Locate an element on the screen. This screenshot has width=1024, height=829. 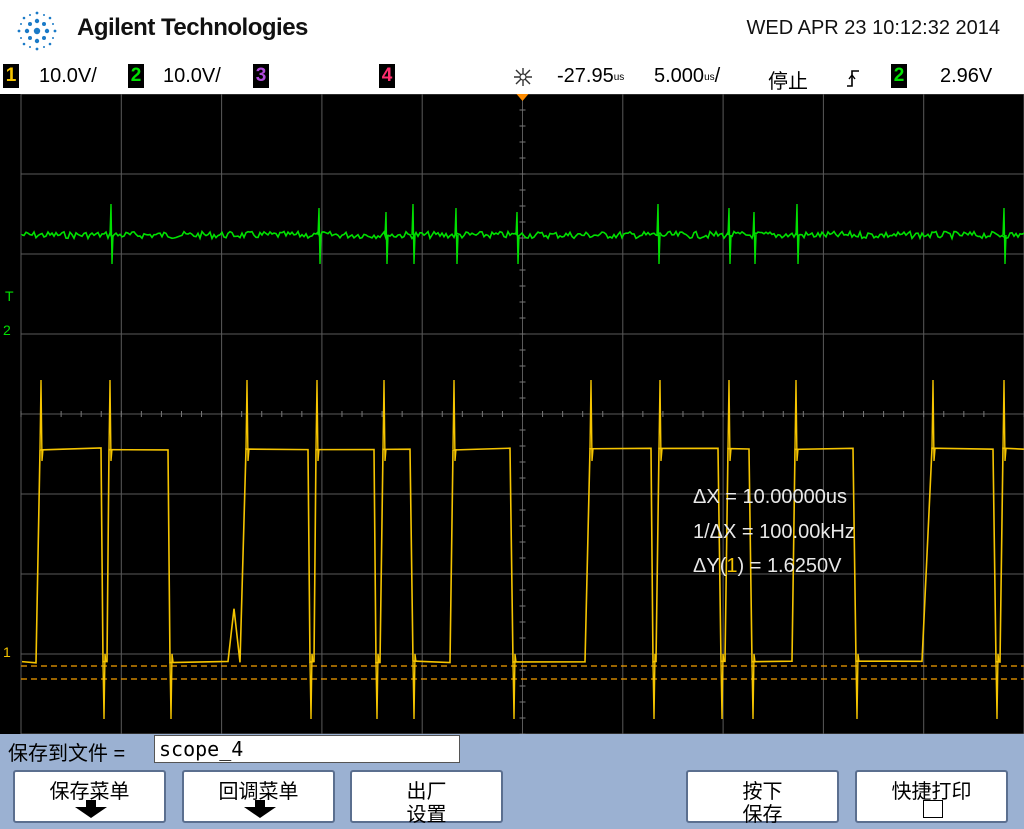
channel-4-badge: 4 is located at coordinates (387, 76).